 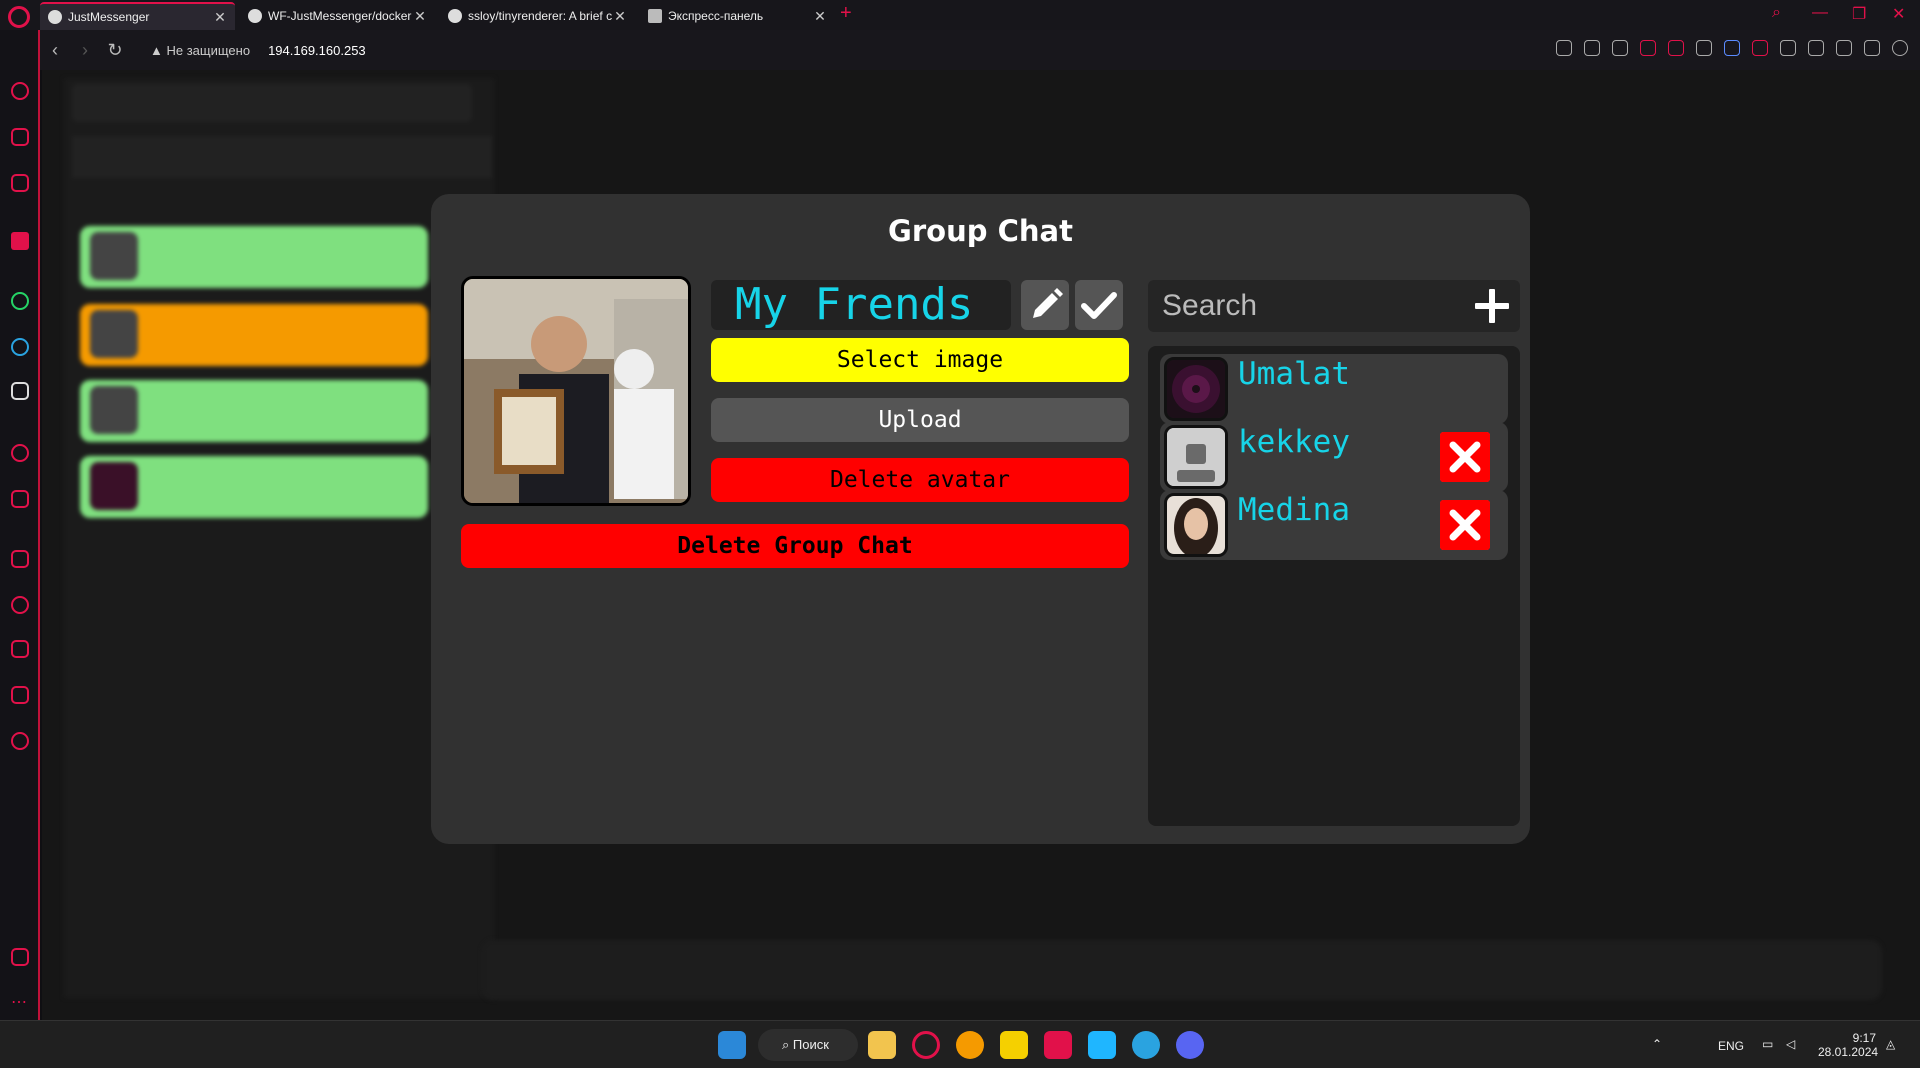 I want to click on news-icon, so click(x=20, y=183).